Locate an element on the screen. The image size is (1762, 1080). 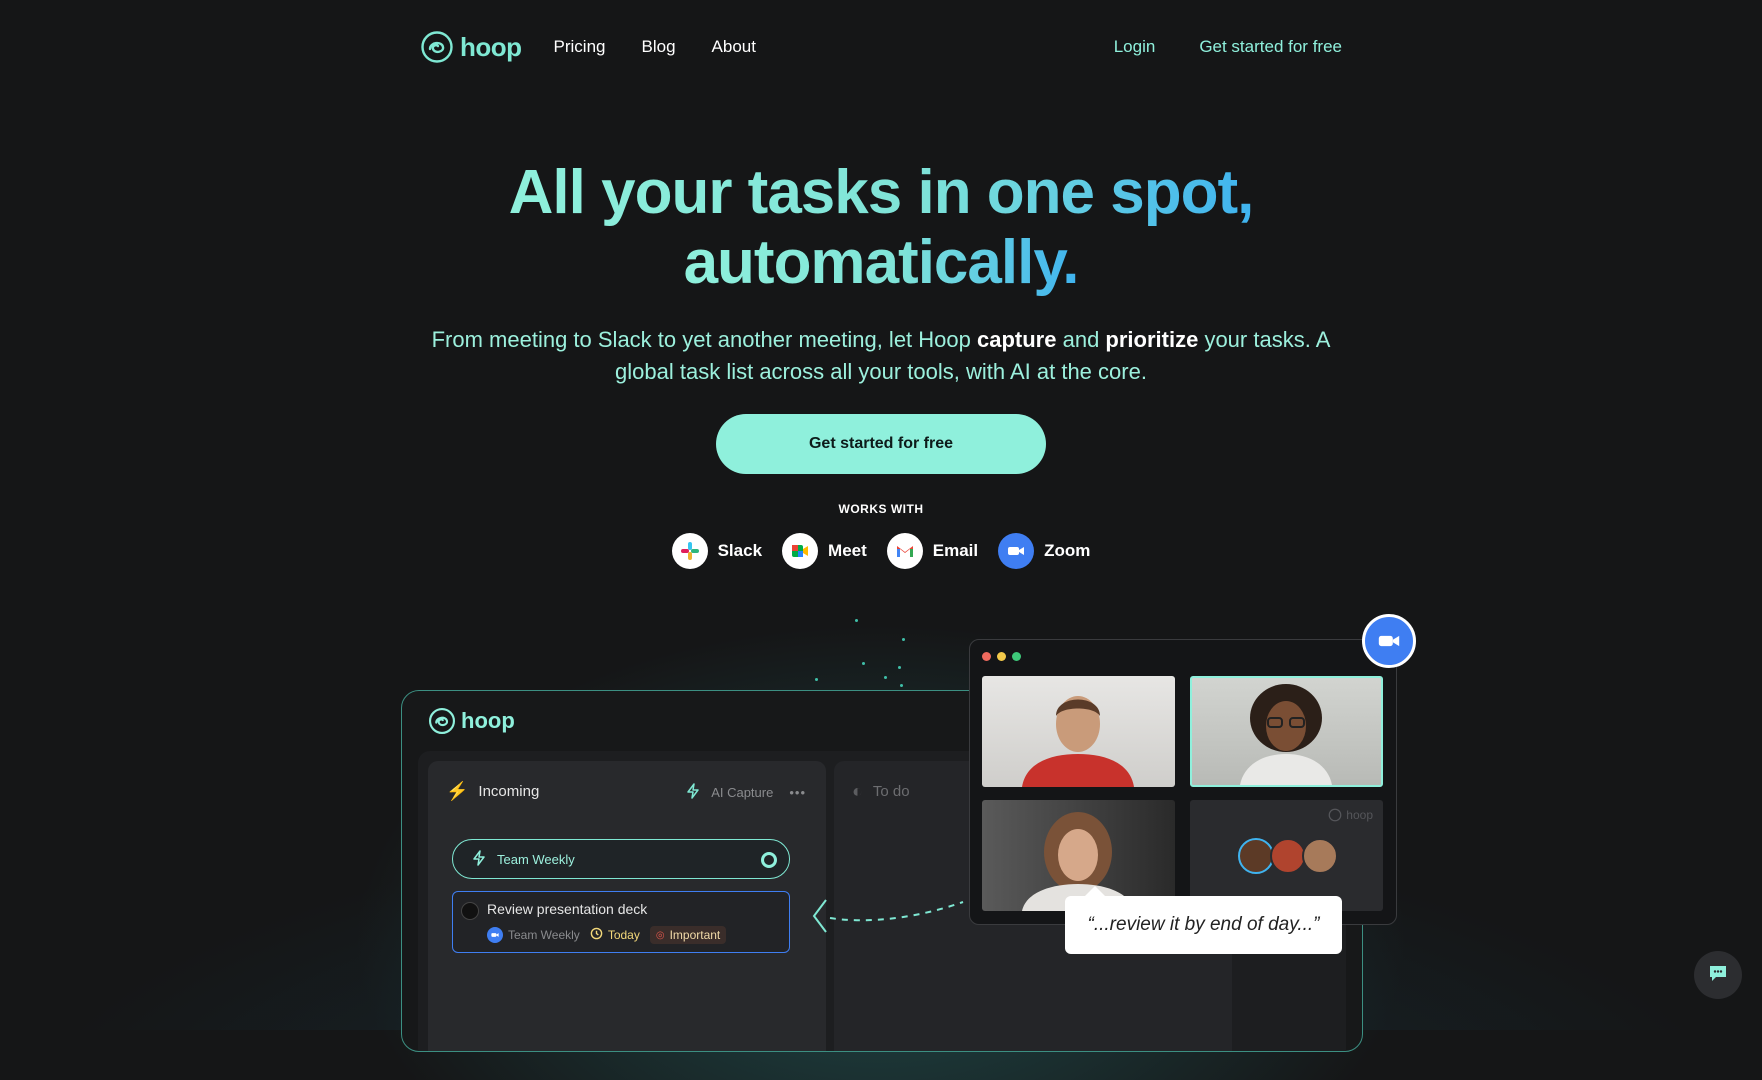
pill-label: Team Weekly is located at coordinates (536, 859).